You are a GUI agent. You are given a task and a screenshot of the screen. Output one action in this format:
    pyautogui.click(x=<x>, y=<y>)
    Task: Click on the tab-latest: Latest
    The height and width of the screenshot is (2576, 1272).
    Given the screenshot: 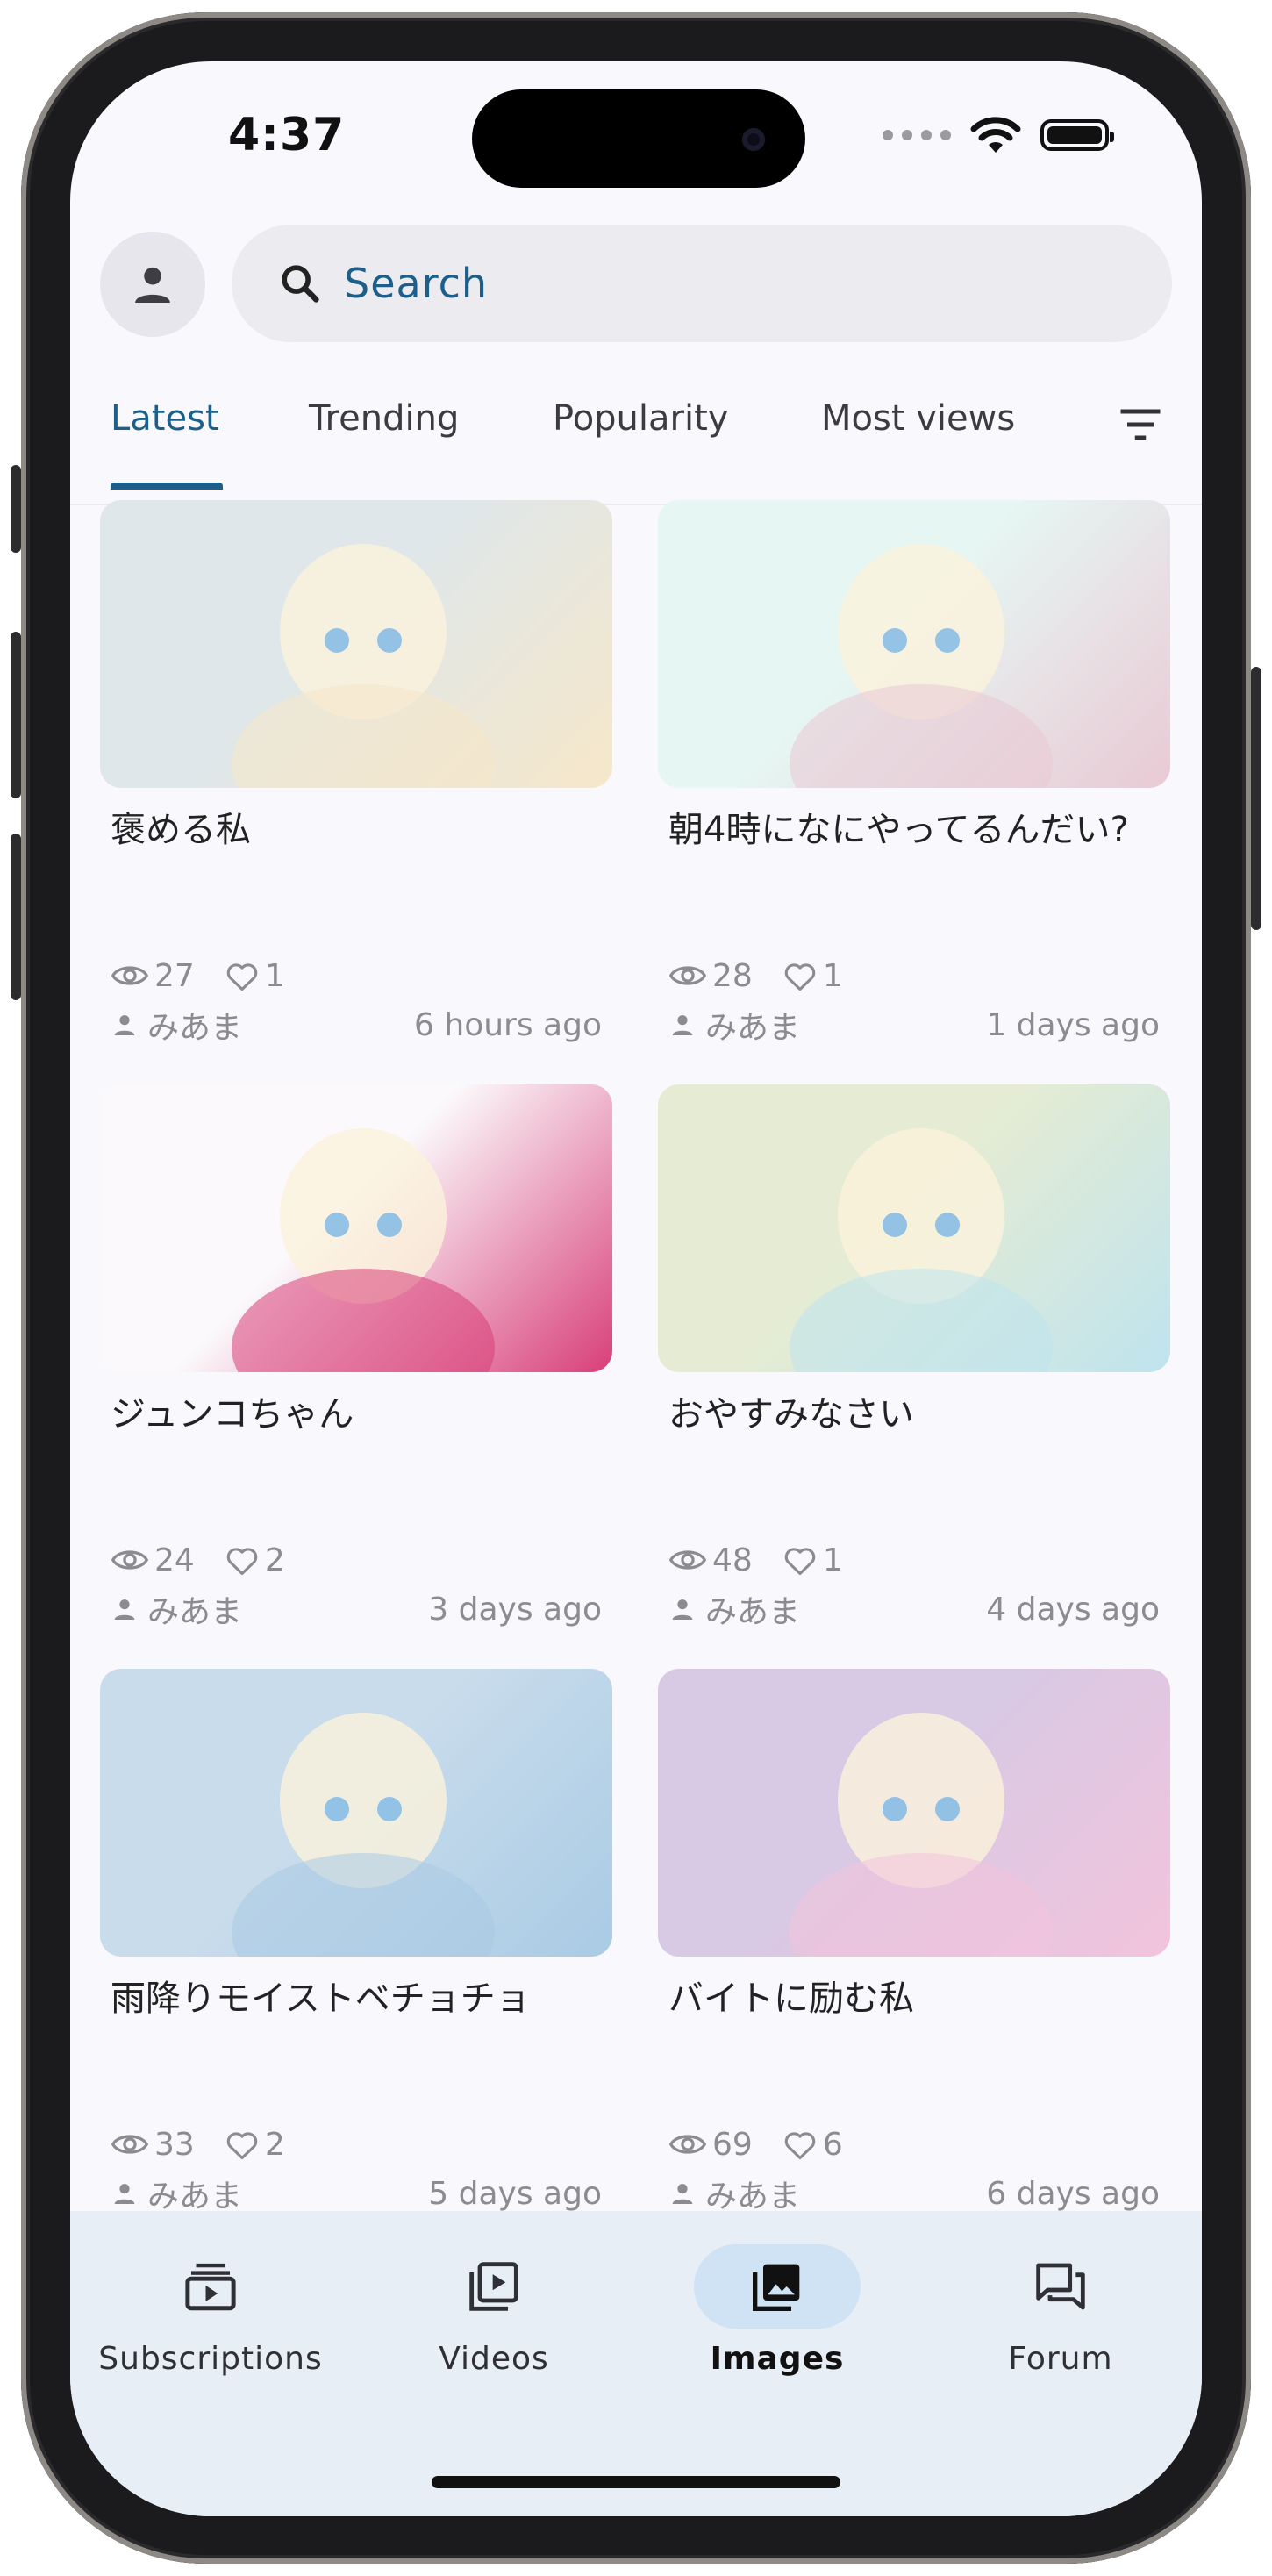 What is the action you would take?
    pyautogui.click(x=165, y=418)
    